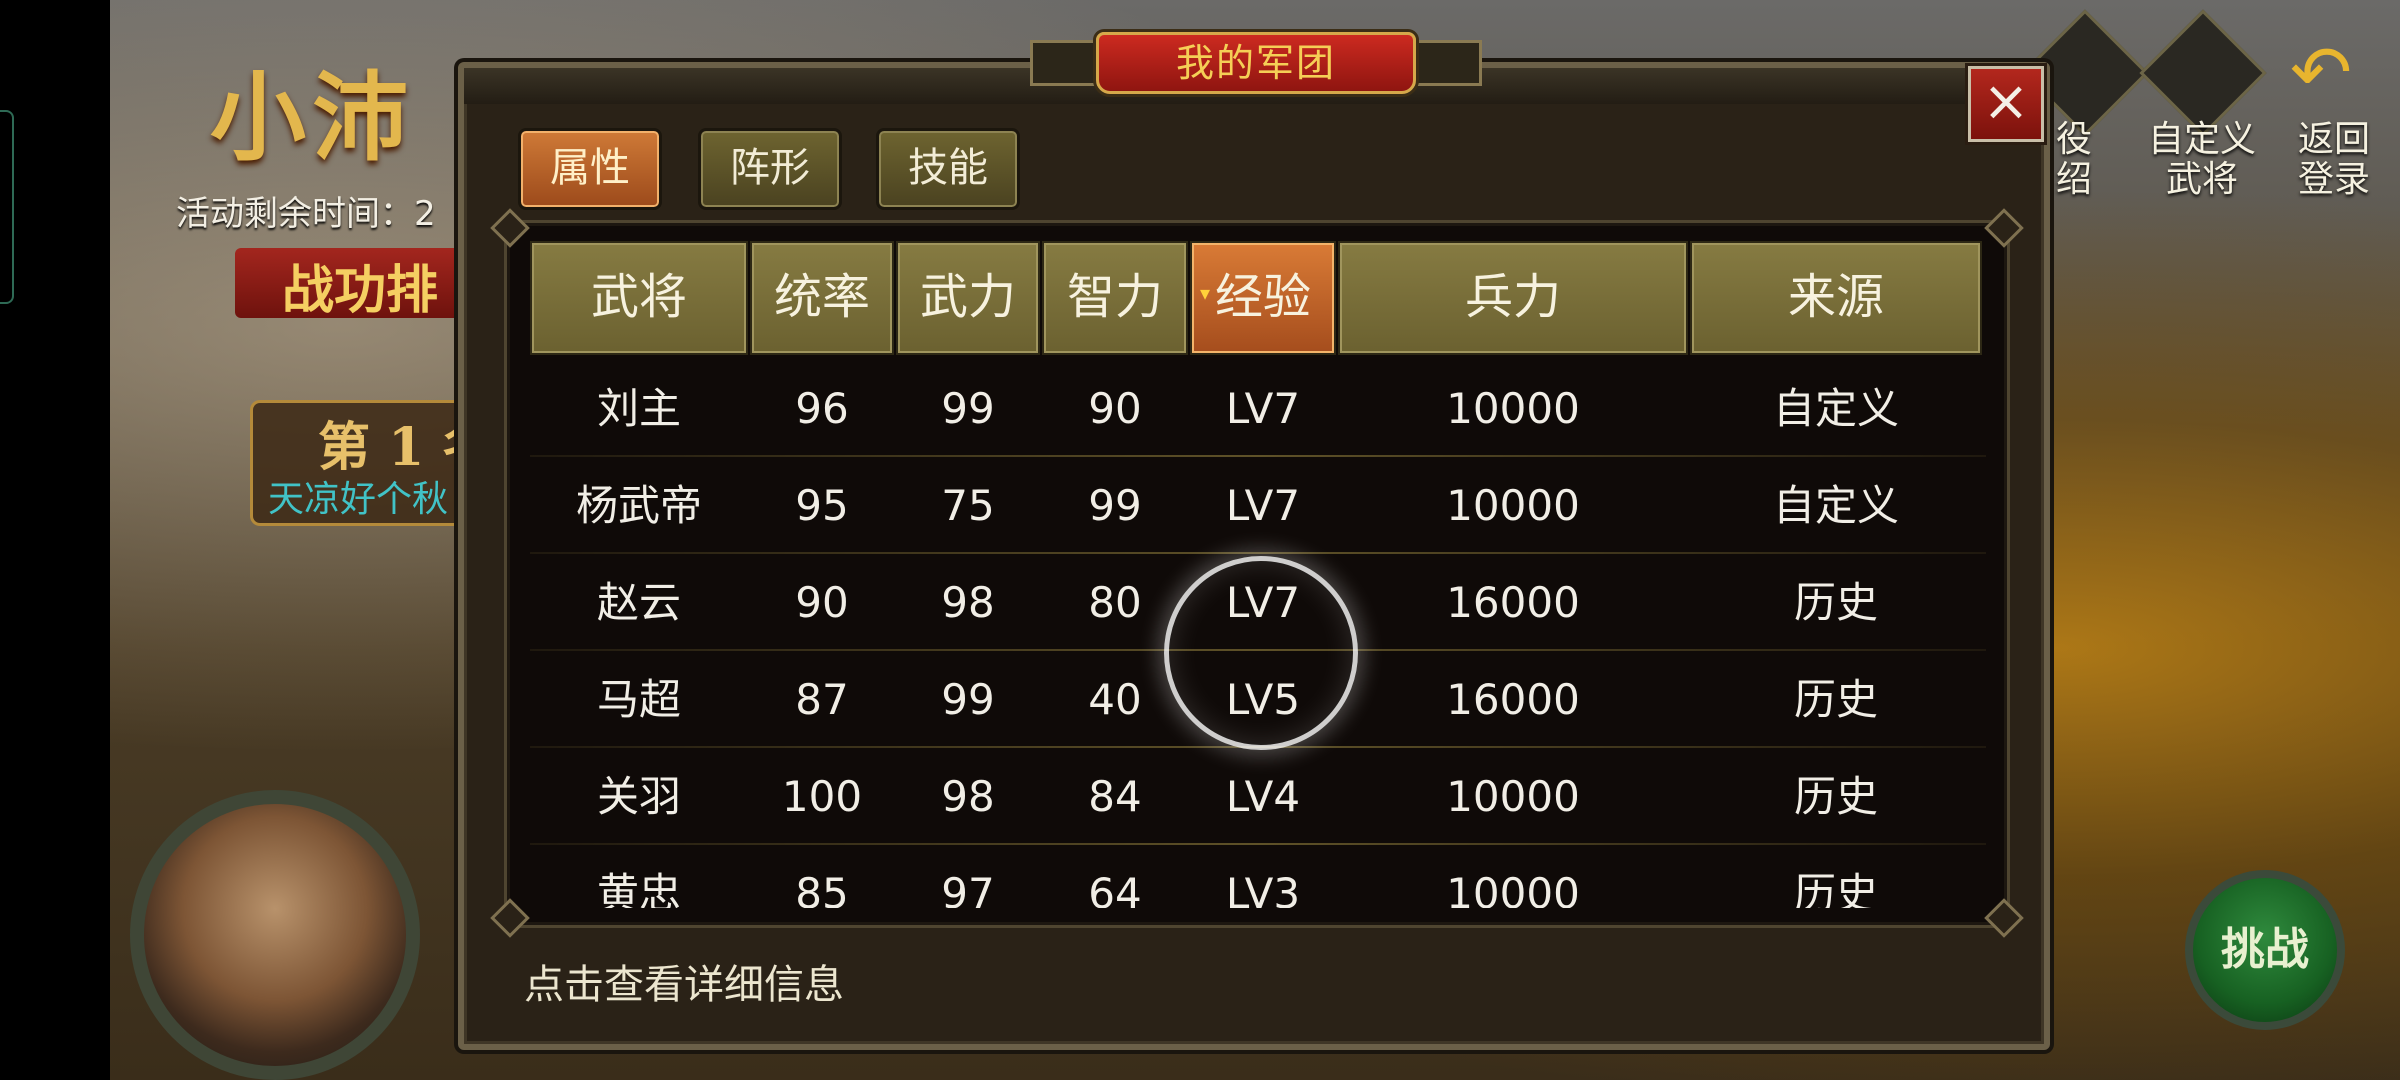  What do you see at coordinates (2265, 950) in the screenshot?
I see `challenge-button: 挑战` at bounding box center [2265, 950].